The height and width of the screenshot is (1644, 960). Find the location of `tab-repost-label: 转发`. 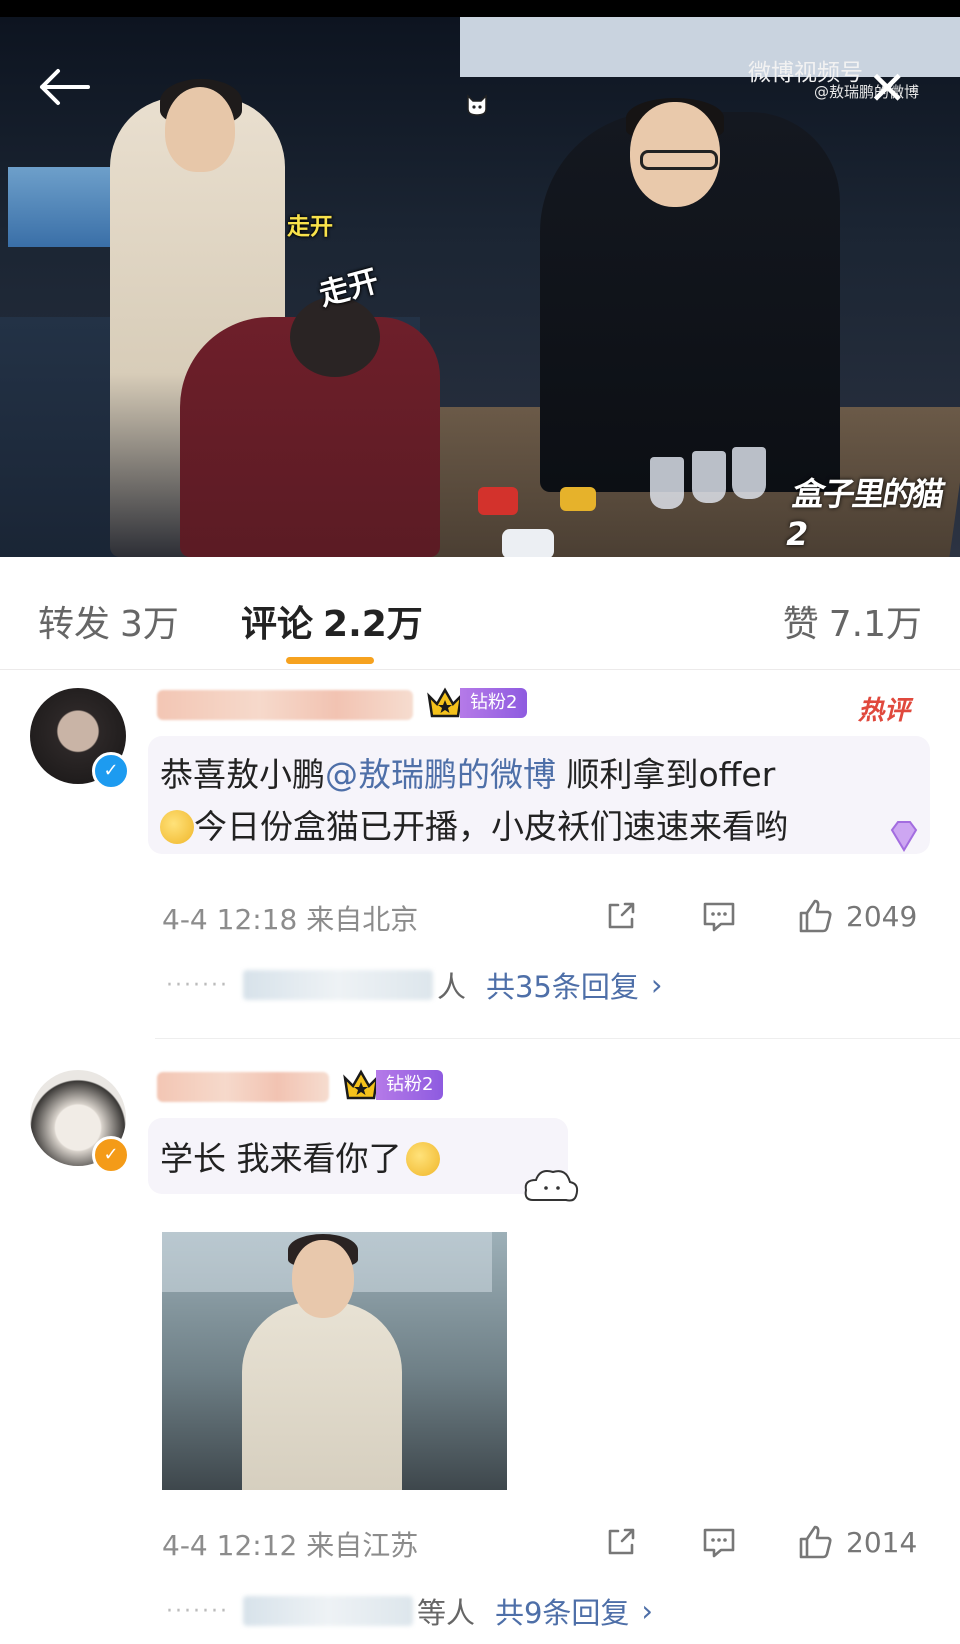

tab-repost-label: 转发 is located at coordinates (74, 624).